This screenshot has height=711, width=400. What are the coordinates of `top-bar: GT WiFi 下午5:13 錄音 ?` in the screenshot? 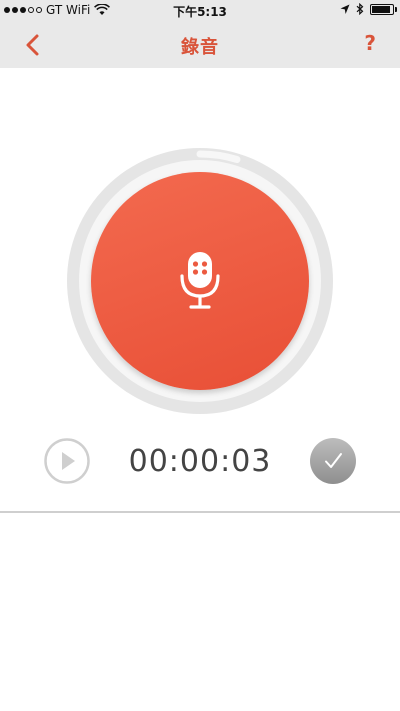 It's located at (200, 34).